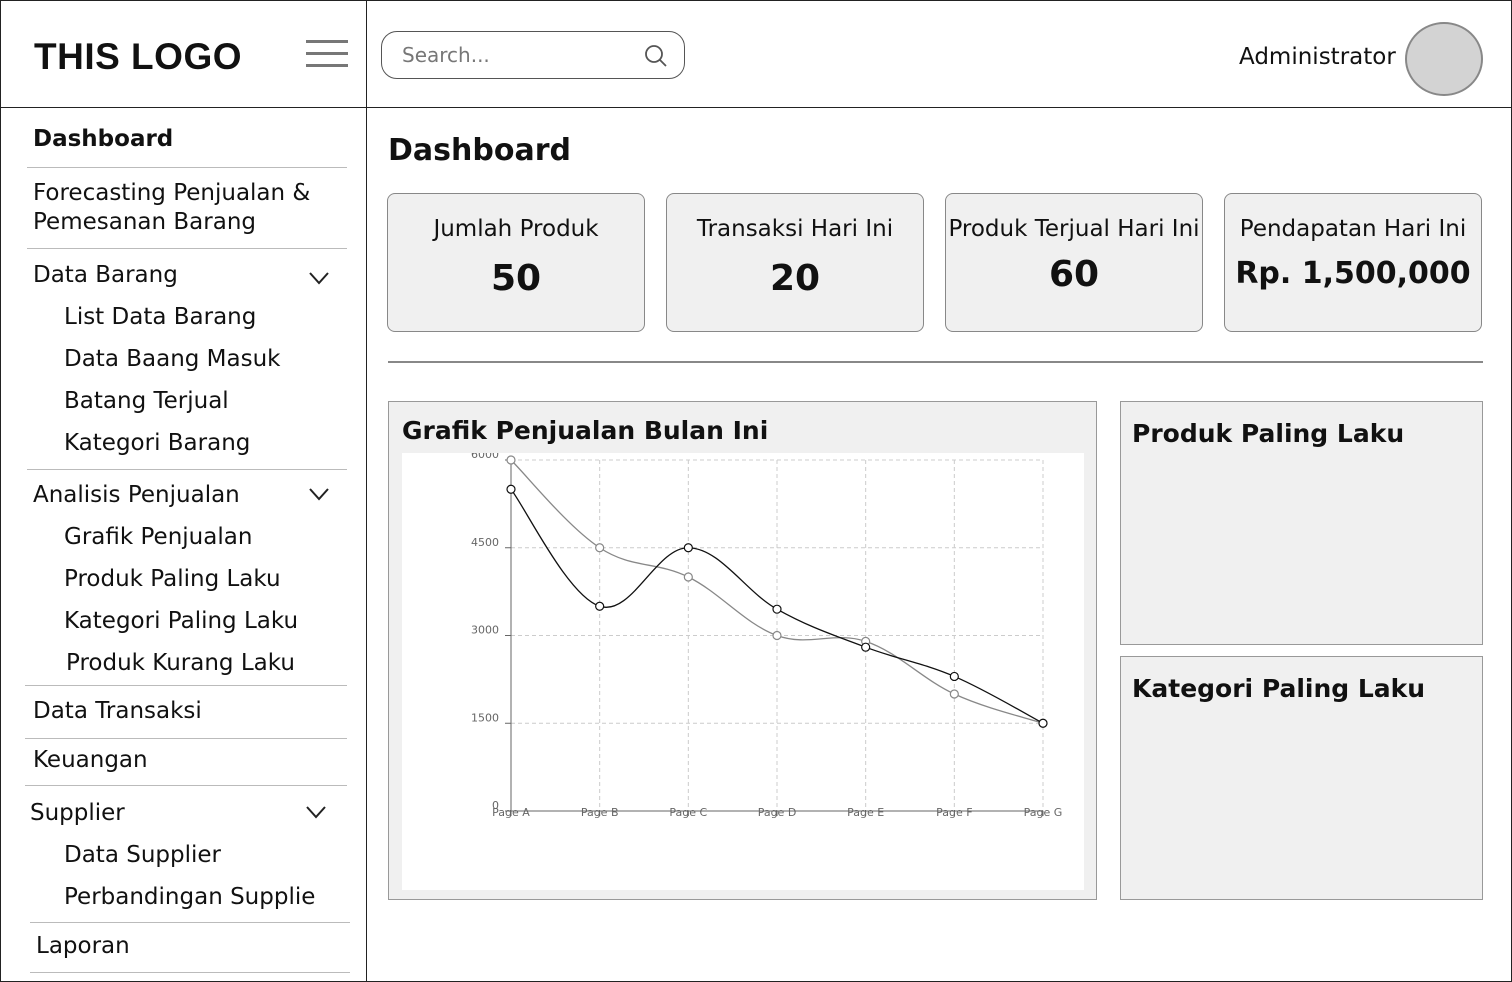 This screenshot has width=1512, height=982. I want to click on logo-area: THIS LOGO, so click(183, 54).